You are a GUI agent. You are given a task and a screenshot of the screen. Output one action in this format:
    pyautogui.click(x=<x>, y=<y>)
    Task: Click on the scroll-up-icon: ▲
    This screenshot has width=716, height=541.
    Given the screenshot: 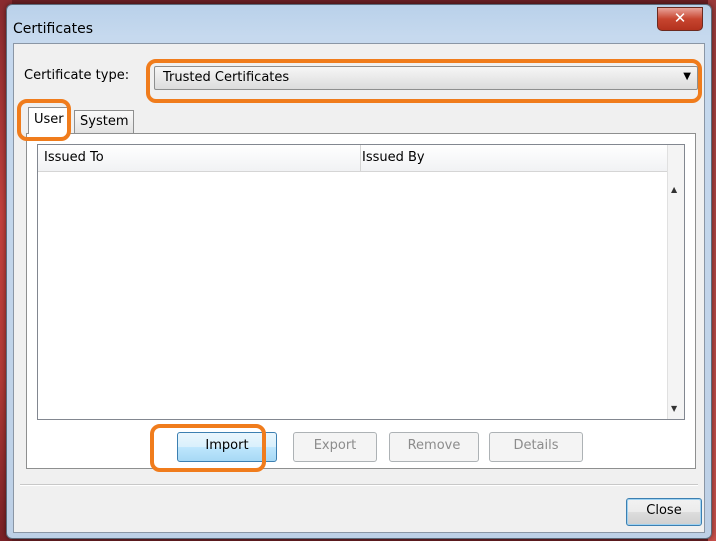 What is the action you would take?
    pyautogui.click(x=674, y=189)
    